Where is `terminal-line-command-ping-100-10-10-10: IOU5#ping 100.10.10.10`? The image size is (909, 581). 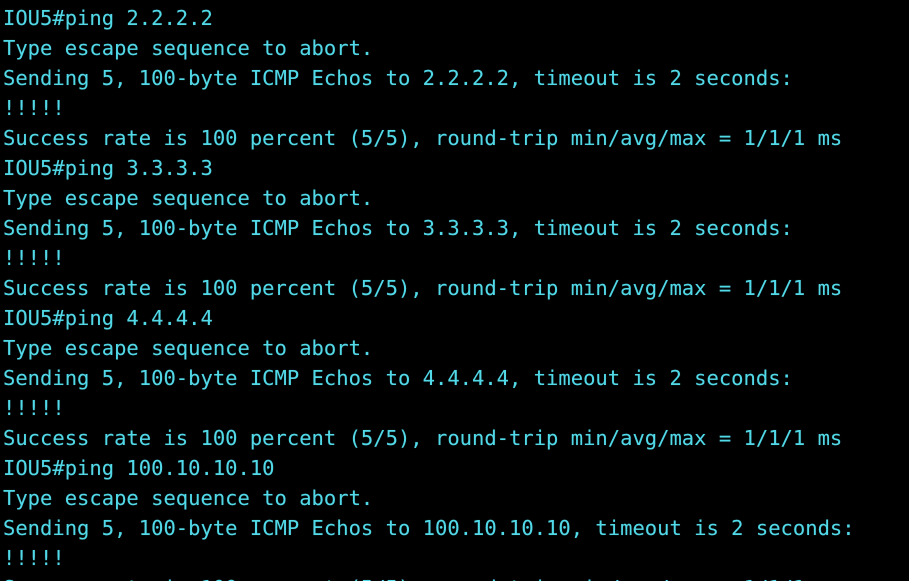
terminal-line-command-ping-100-10-10-10: IOU5#ping 100.10.10.10 is located at coordinates (139, 468).